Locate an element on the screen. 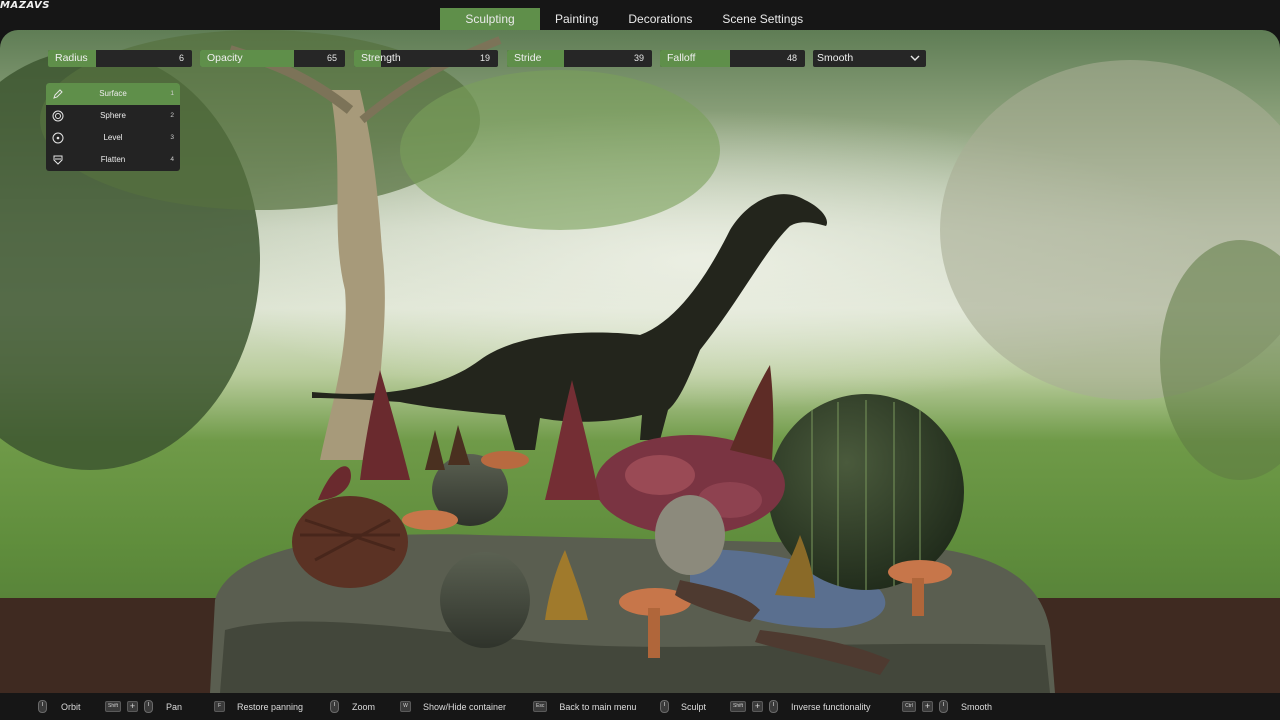  strength-slider: Strength 19 is located at coordinates (426, 58).